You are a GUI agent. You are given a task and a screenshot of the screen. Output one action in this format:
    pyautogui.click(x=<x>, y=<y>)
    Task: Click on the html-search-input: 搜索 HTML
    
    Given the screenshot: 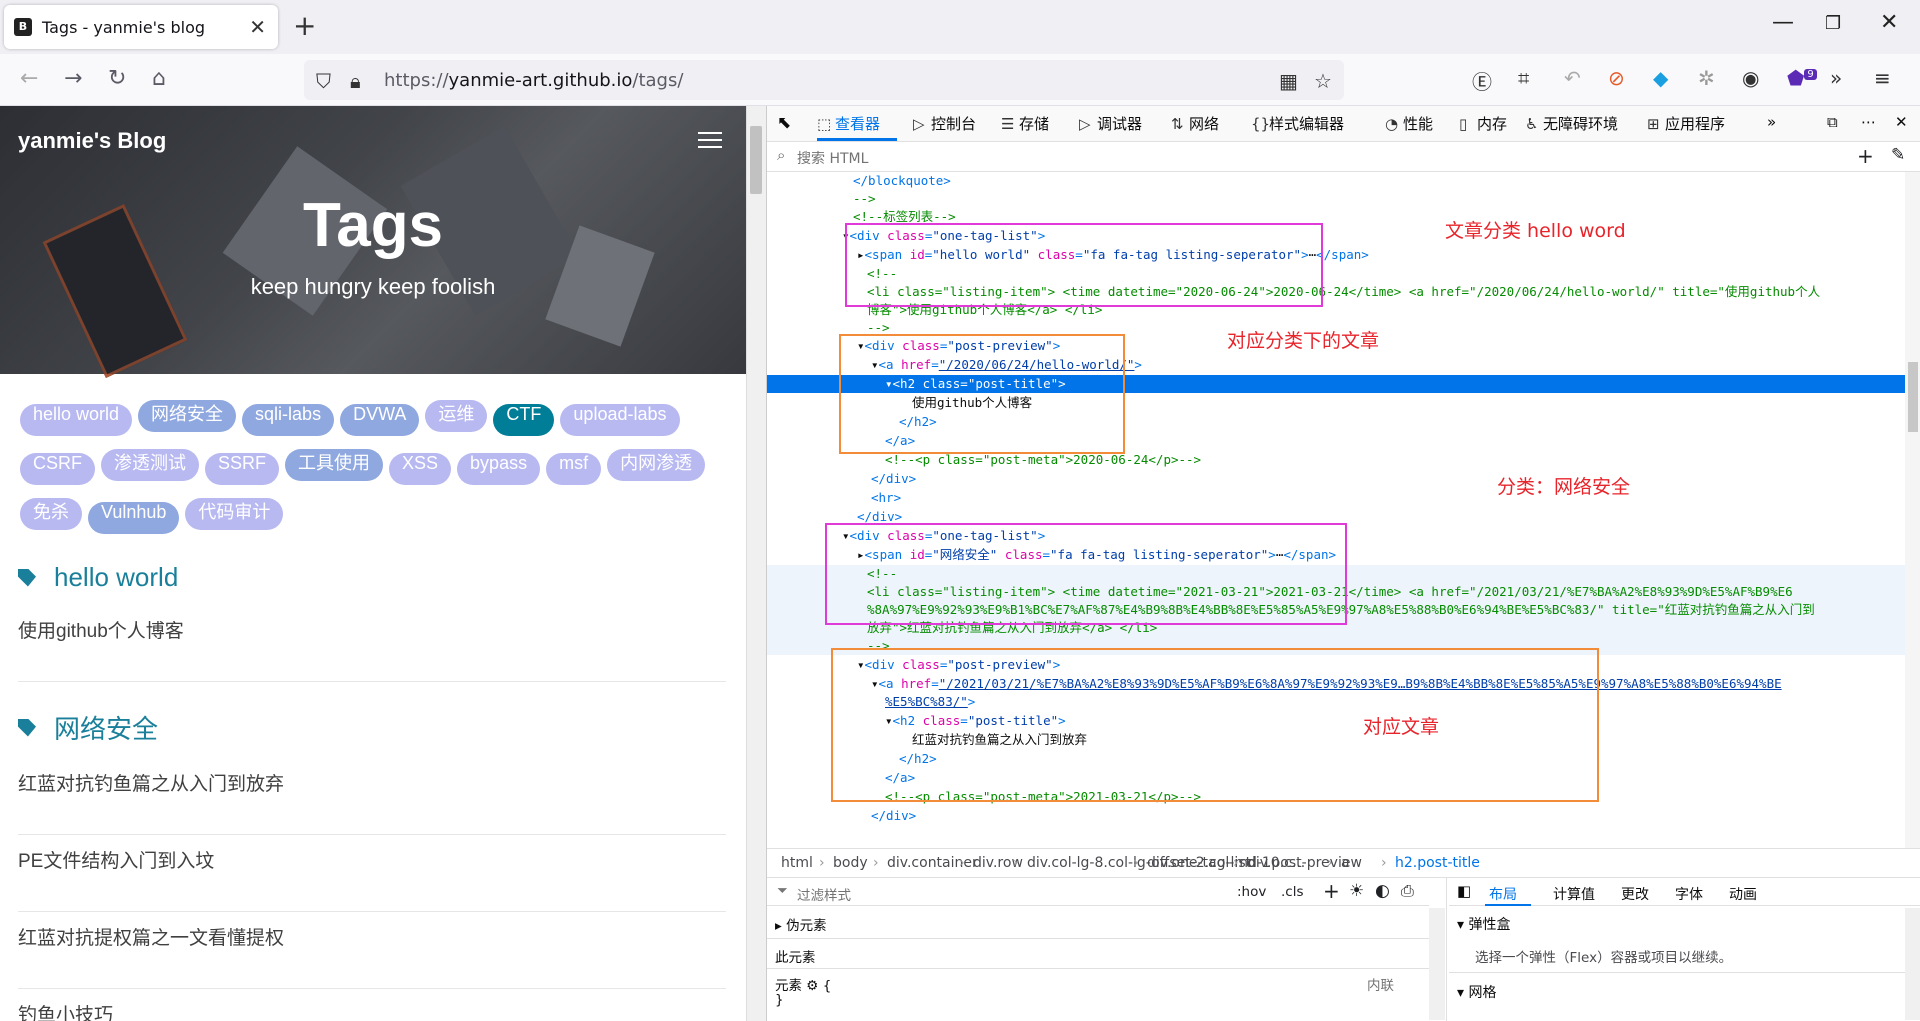 What is the action you would take?
    pyautogui.click(x=832, y=158)
    